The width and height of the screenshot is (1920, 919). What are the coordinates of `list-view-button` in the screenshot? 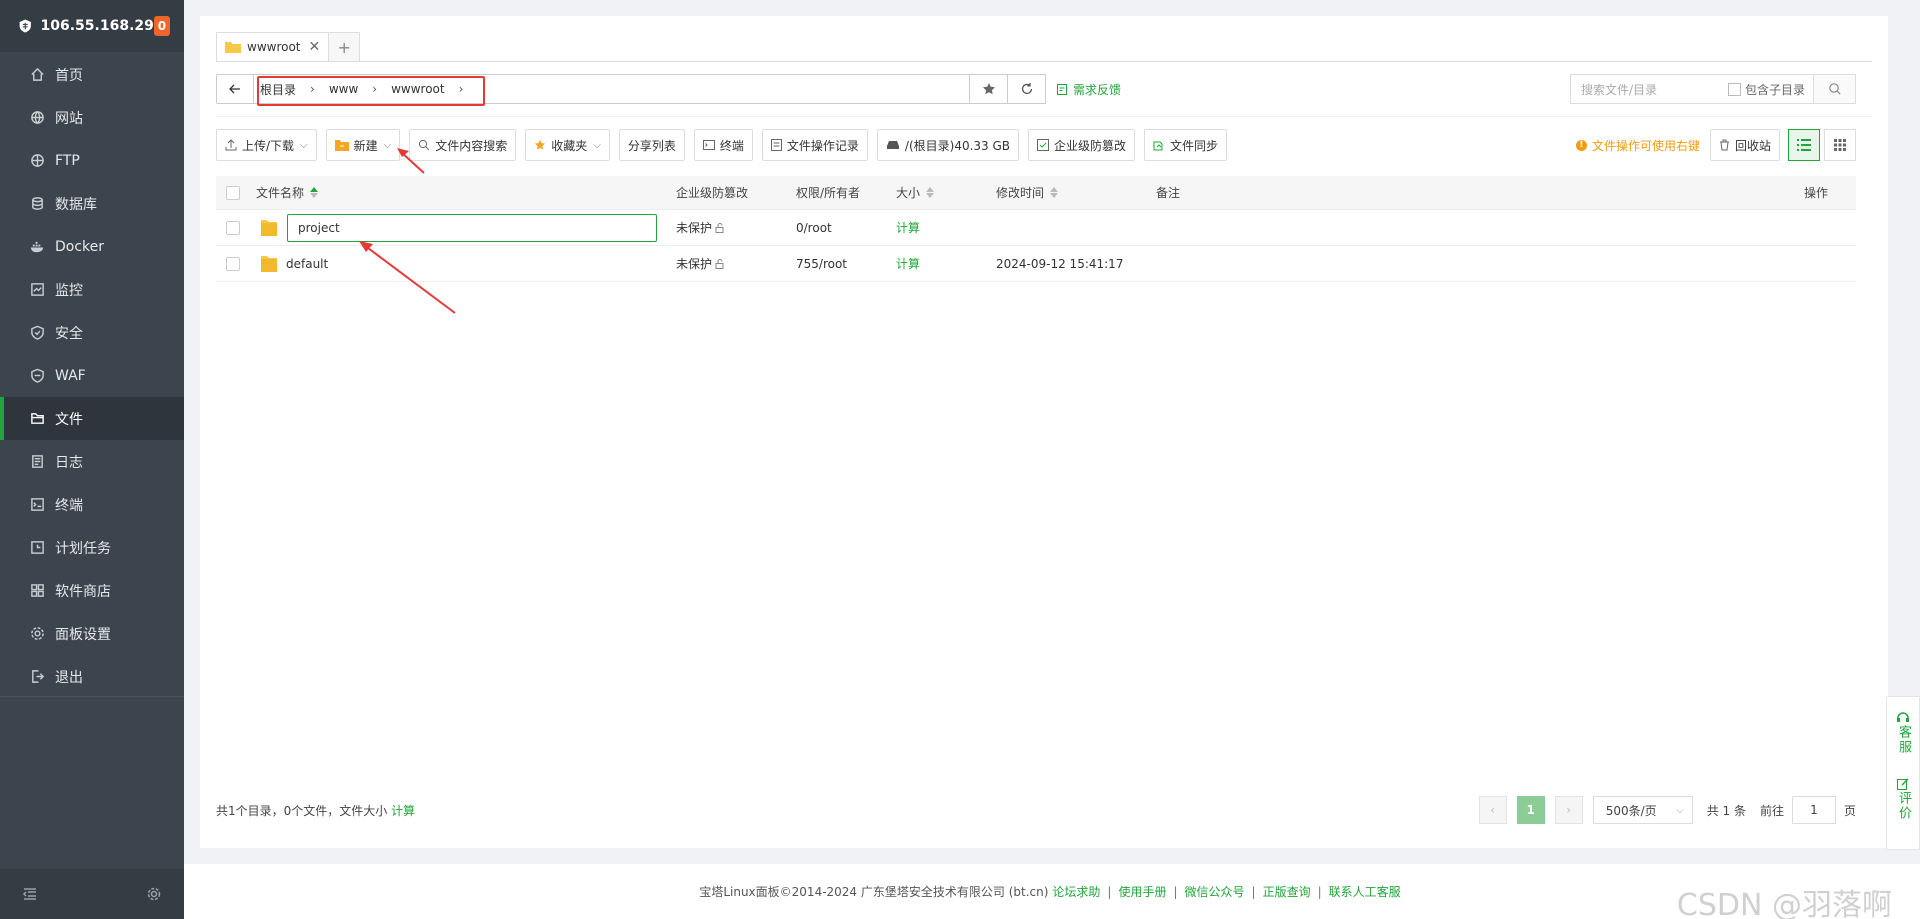 It's located at (1804, 145).